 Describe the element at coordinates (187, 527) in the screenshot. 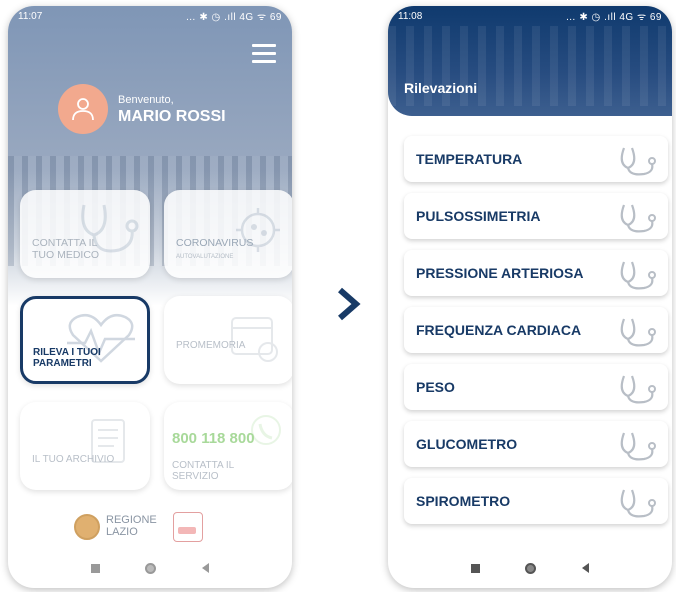

I see `lazio-doctor-logo` at that location.